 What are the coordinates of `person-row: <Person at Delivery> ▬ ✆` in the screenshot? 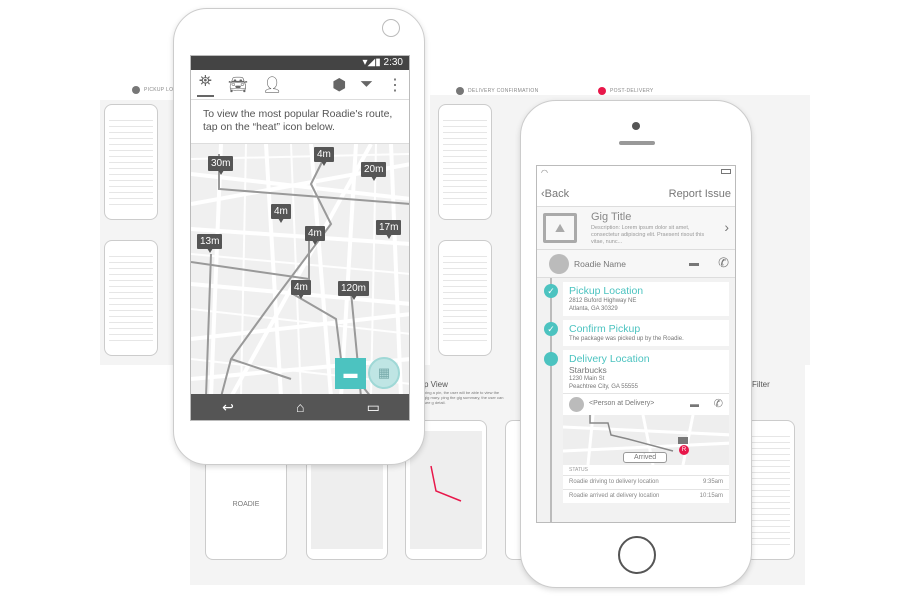 It's located at (646, 404).